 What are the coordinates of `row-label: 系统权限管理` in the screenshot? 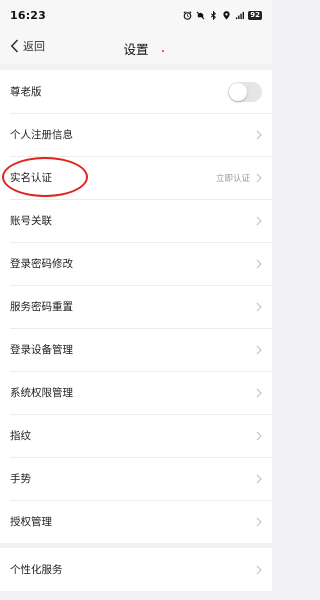 It's located at (41, 393).